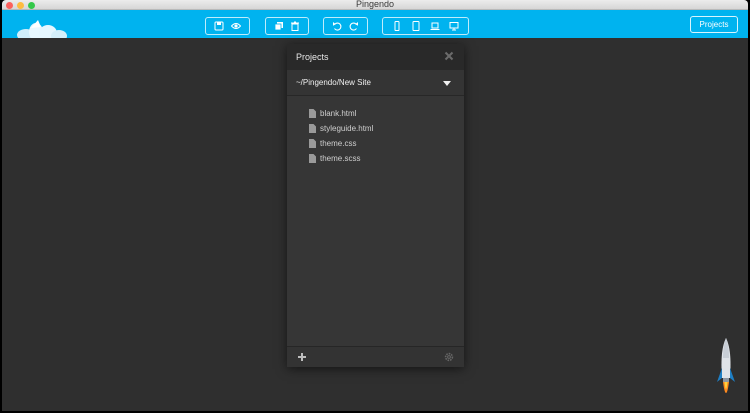 Image resolution: width=750 pixels, height=413 pixels. What do you see at coordinates (42, 29) in the screenshot?
I see `pingendo-logo` at bounding box center [42, 29].